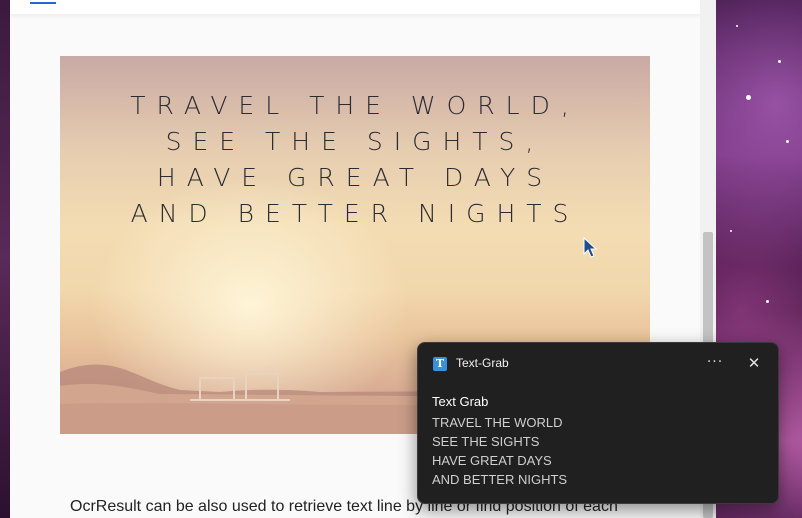 The height and width of the screenshot is (518, 802). I want to click on notification-line: TRAVEL THE WORLD, so click(497, 422).